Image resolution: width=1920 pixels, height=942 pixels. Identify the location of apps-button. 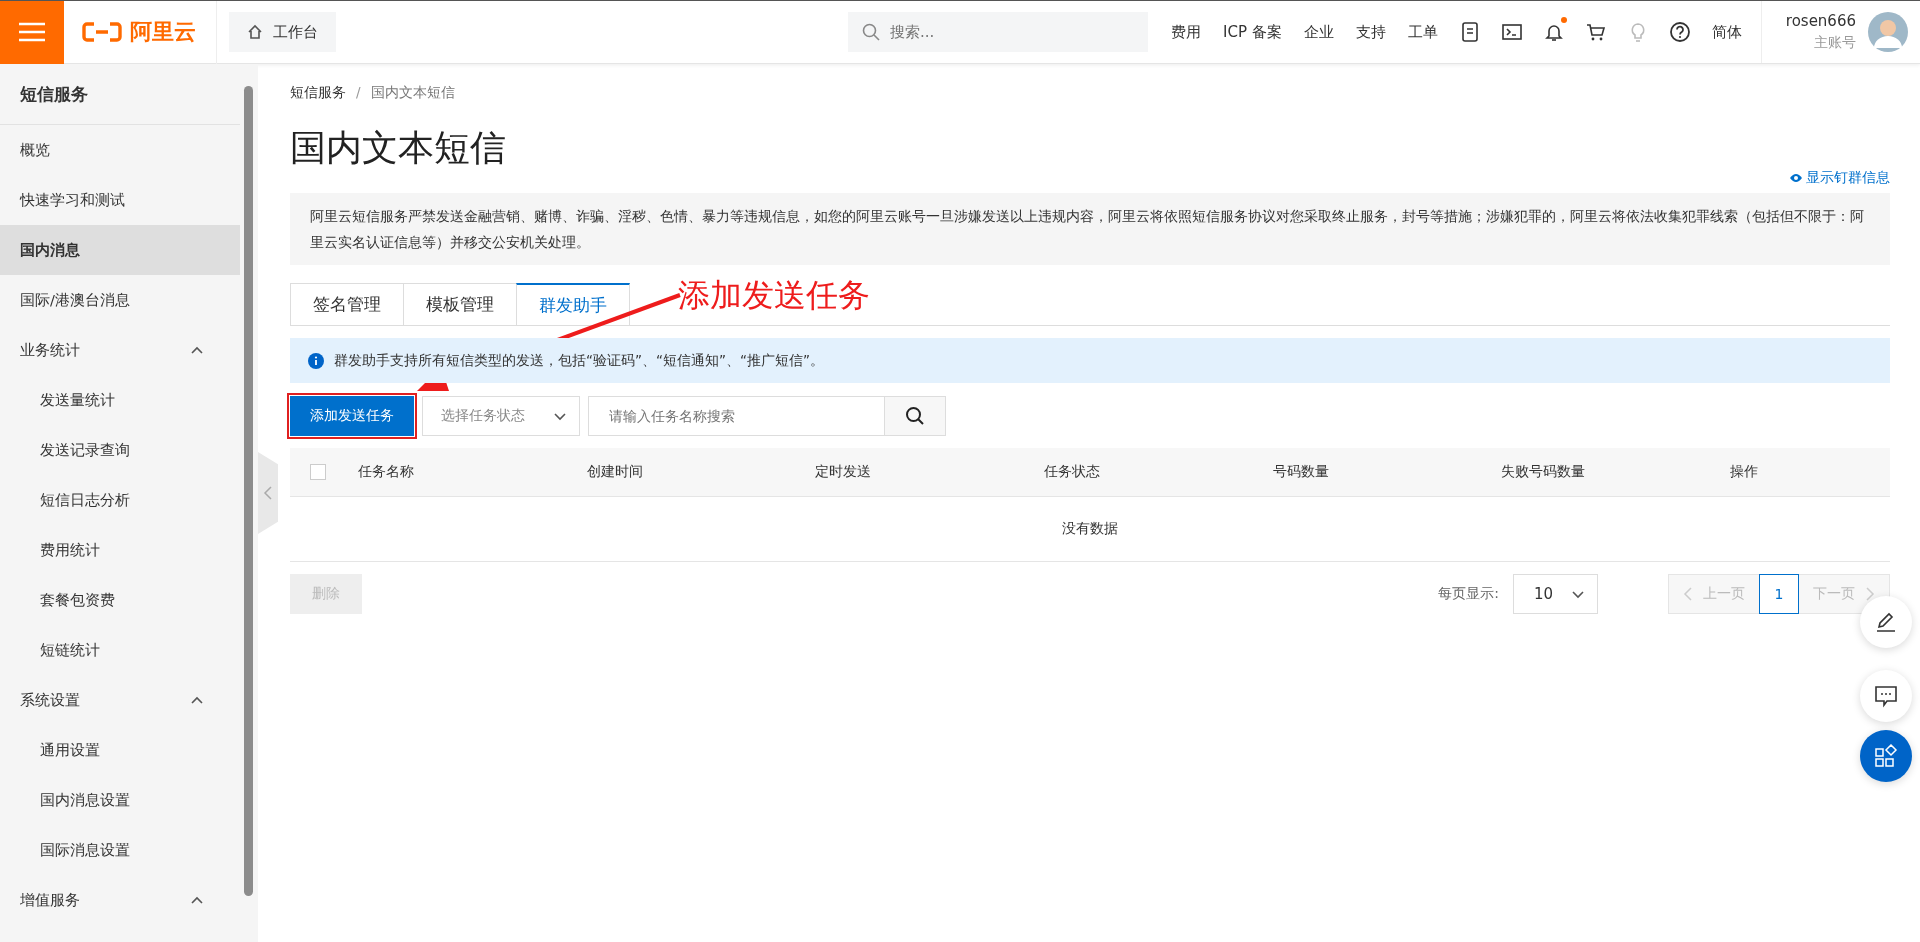
(1886, 756).